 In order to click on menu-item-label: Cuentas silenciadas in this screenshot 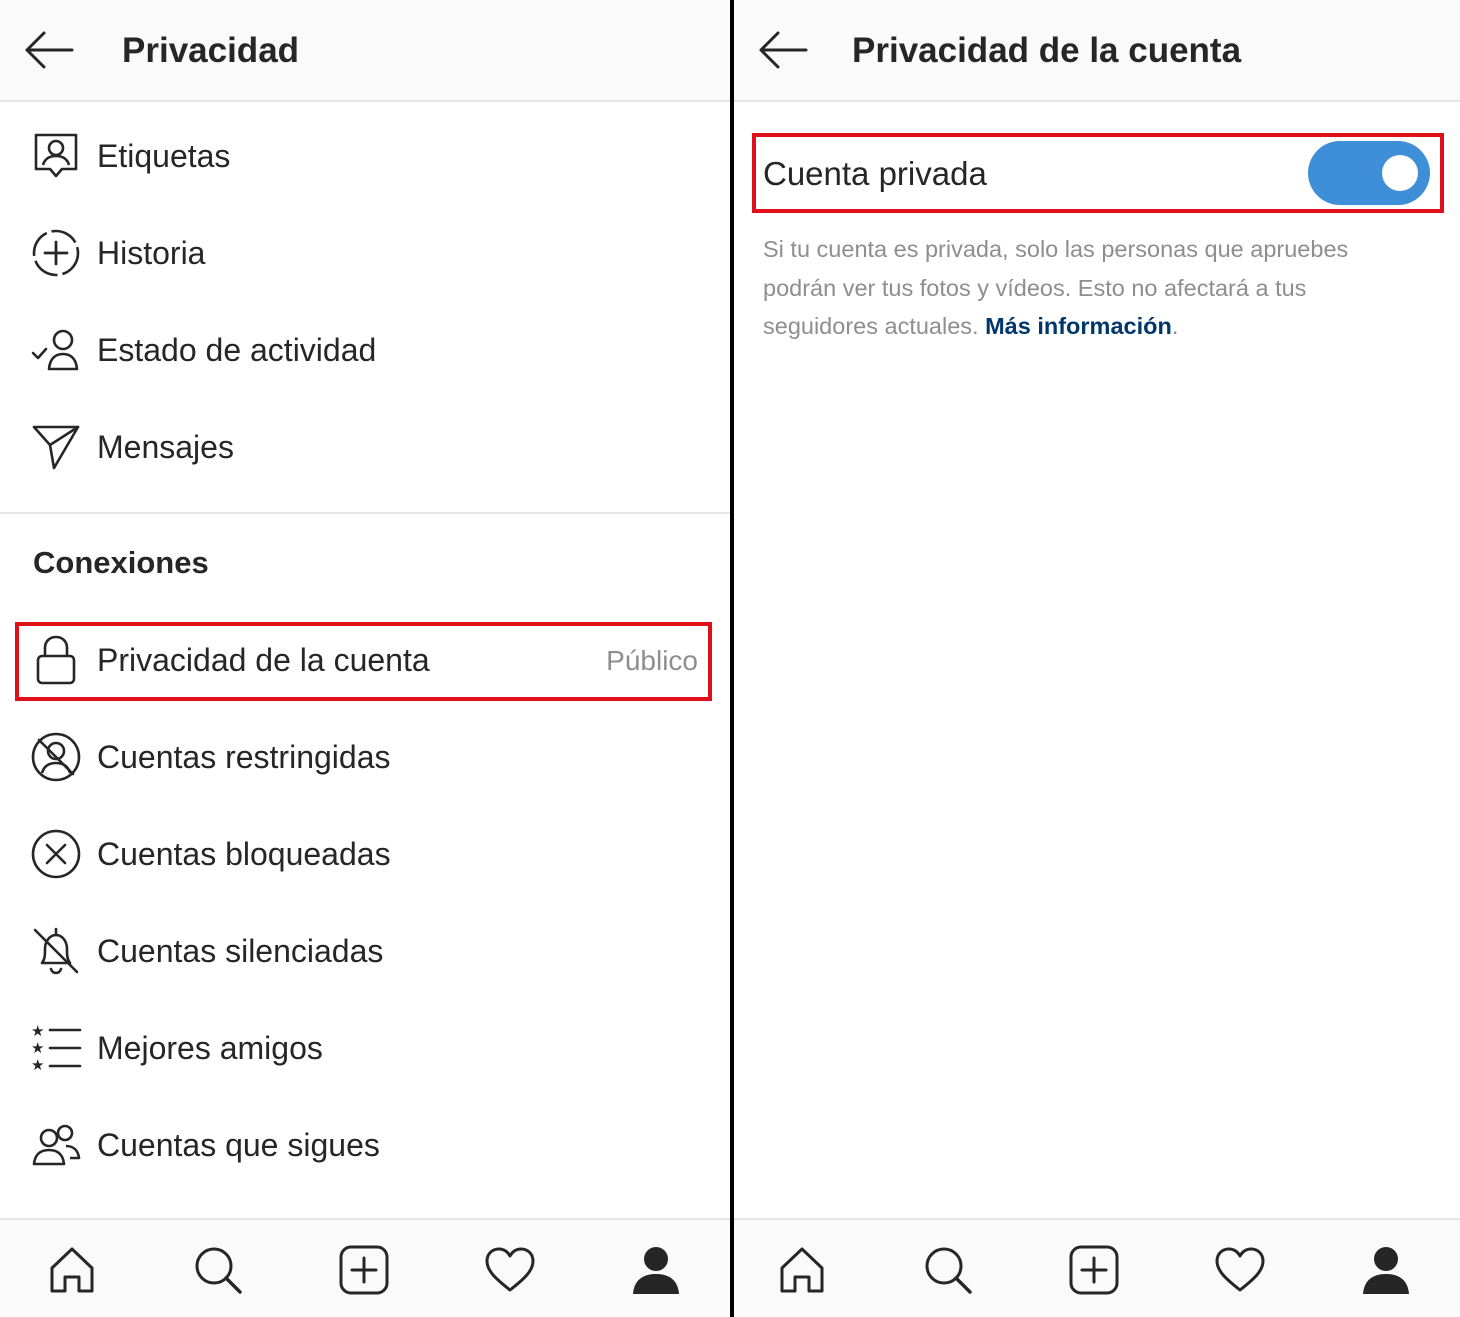, I will do `click(240, 951)`.